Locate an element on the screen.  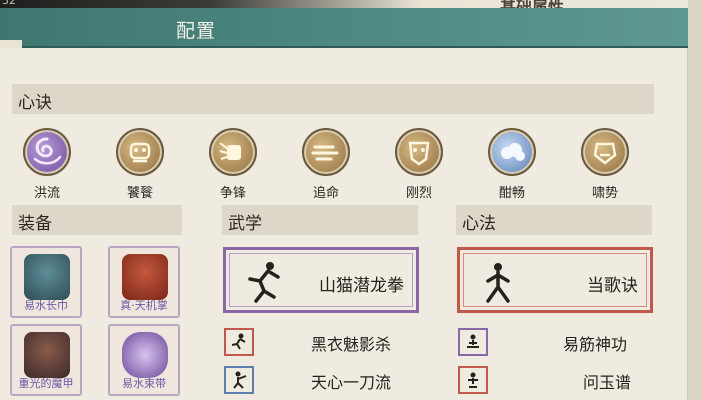
xinjue-item: 追命 is located at coordinates (326, 164).